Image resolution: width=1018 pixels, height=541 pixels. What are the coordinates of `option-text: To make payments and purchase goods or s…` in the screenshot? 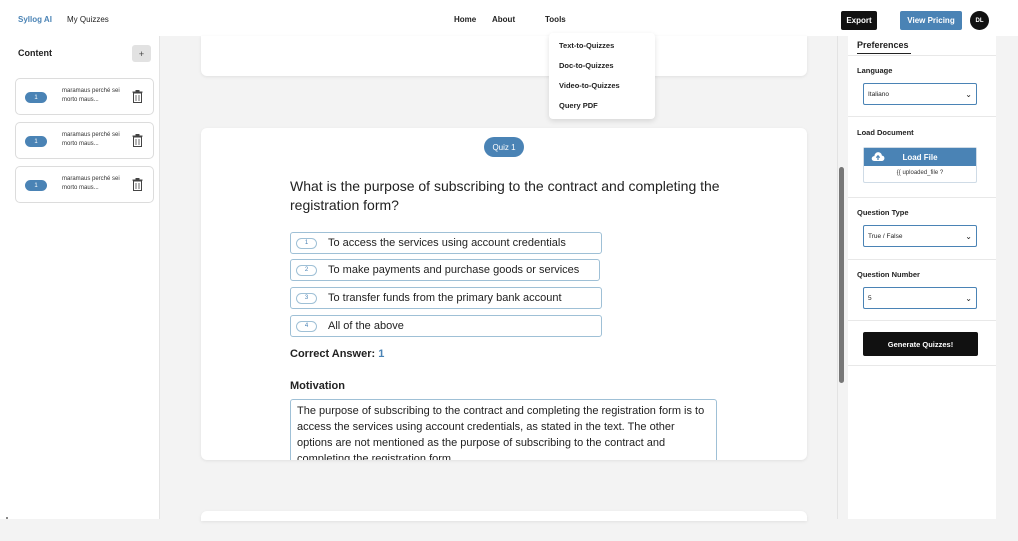 It's located at (454, 270).